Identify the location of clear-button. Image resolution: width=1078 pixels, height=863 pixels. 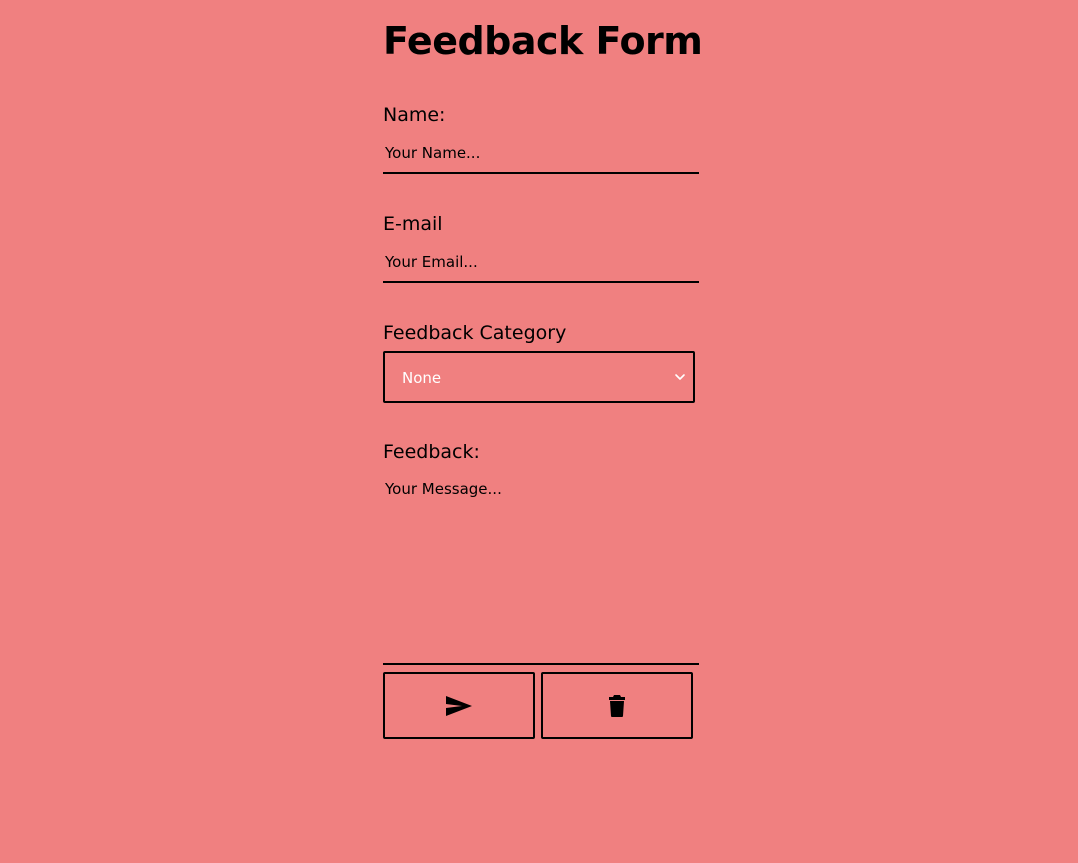
(617, 705).